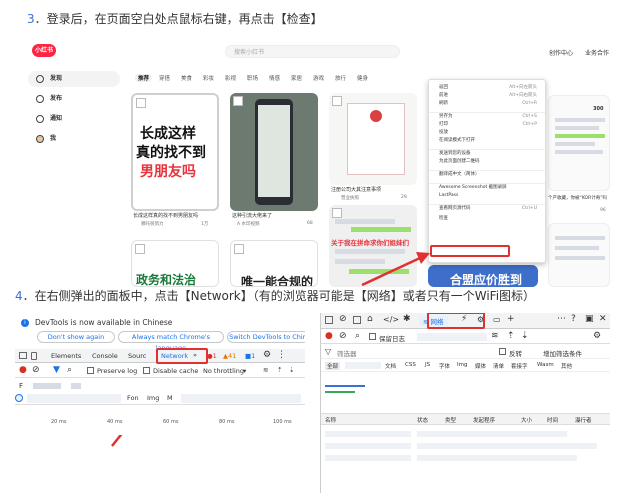 Image resolution: width=625 pixels, height=504 pixels. Describe the element at coordinates (333, 366) in the screenshot. I see `type-all: 全部` at that location.